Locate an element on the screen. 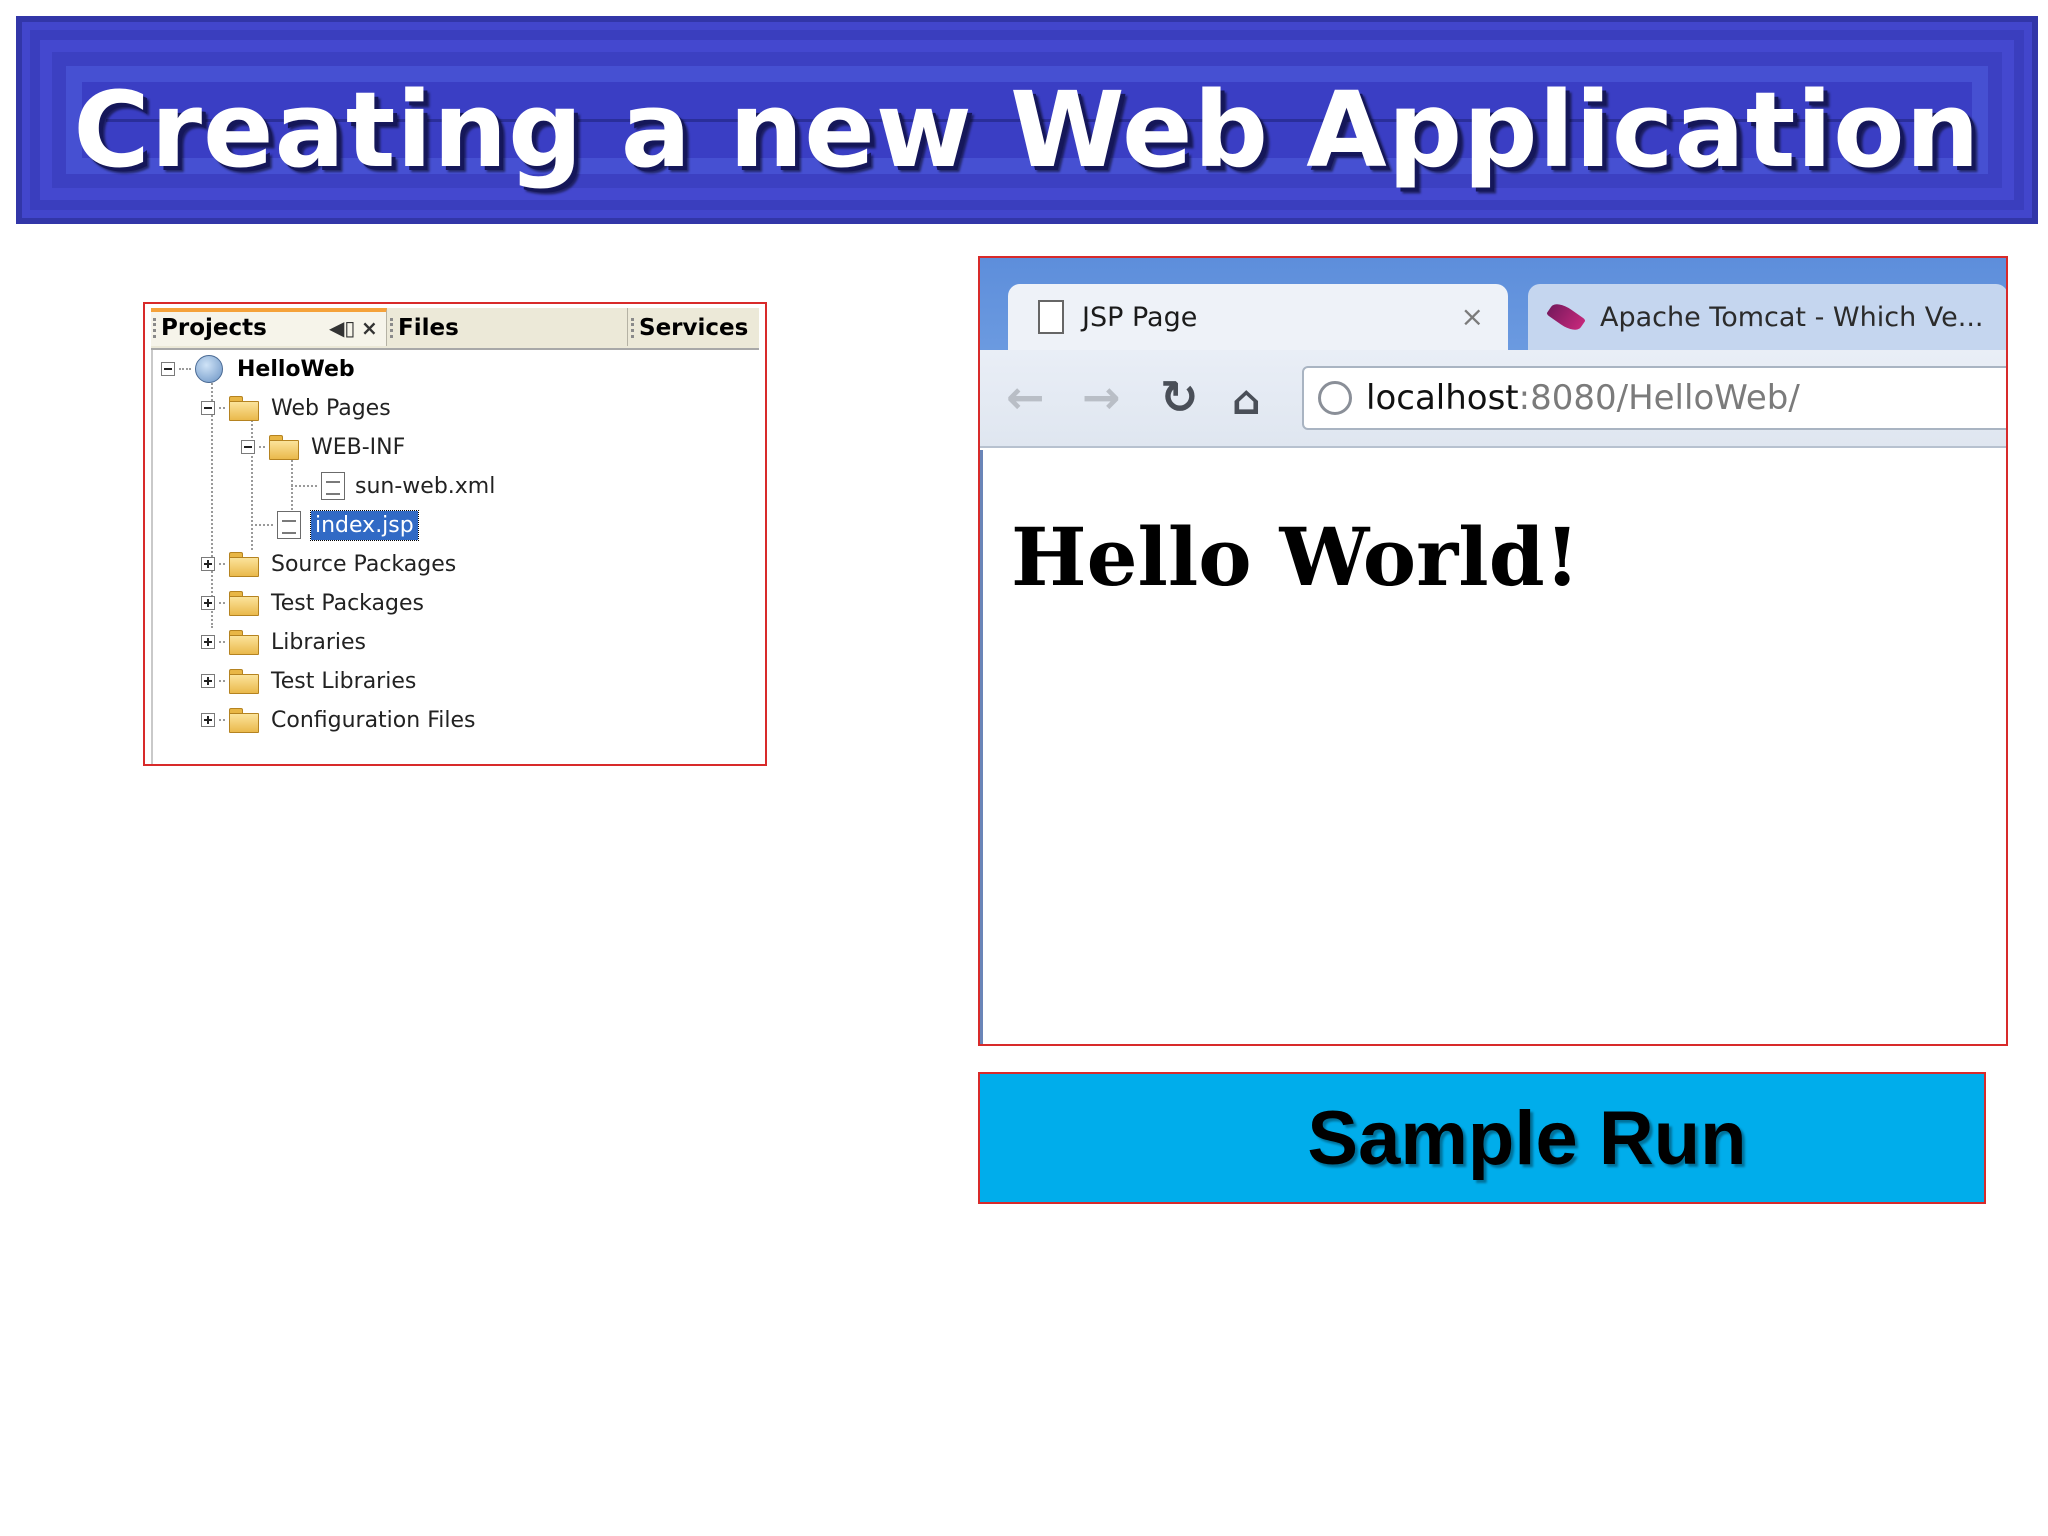  jsp-file-icon is located at coordinates (289, 525).